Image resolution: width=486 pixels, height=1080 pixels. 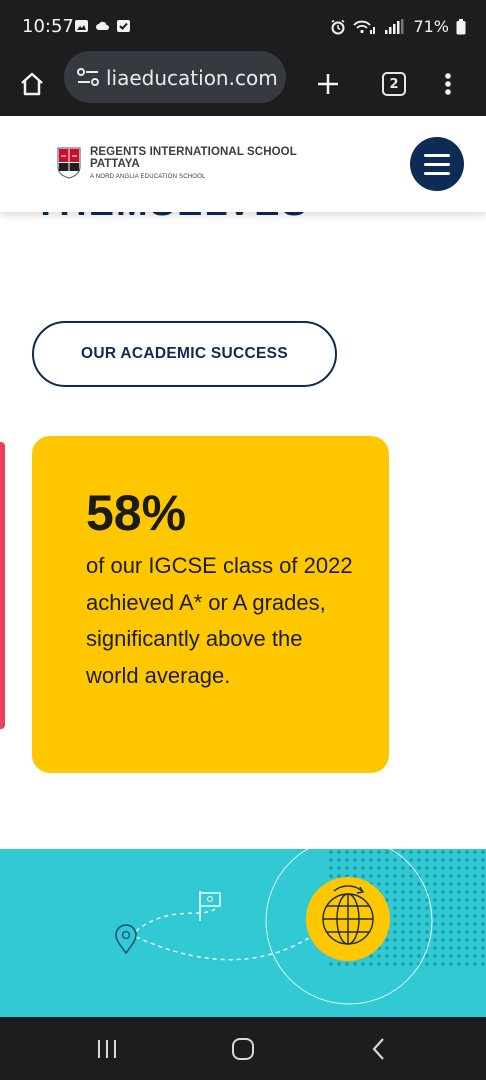 I want to click on checkbox-icon, so click(x=123, y=26).